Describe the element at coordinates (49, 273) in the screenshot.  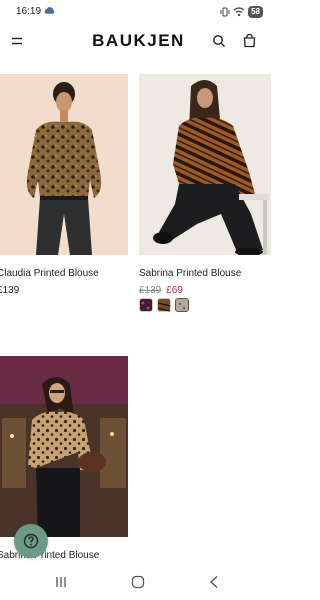
I see `product-name: Claudia Printed Blouse` at that location.